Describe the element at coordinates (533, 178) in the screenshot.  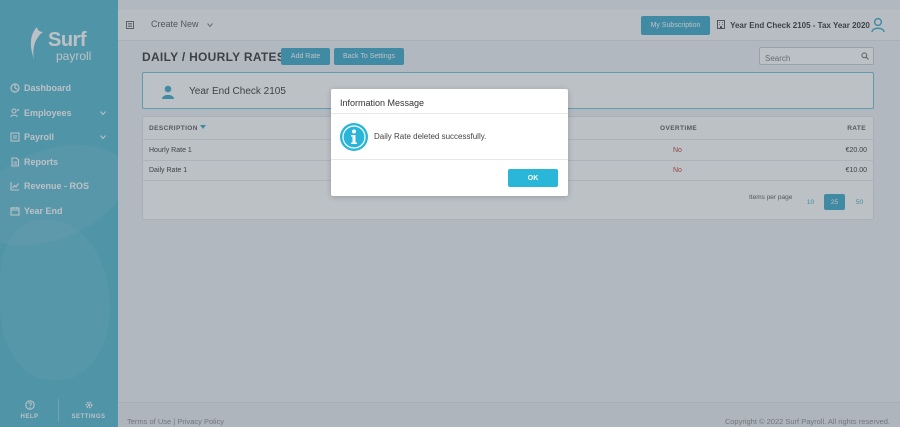
I see `ok-button: OK` at that location.